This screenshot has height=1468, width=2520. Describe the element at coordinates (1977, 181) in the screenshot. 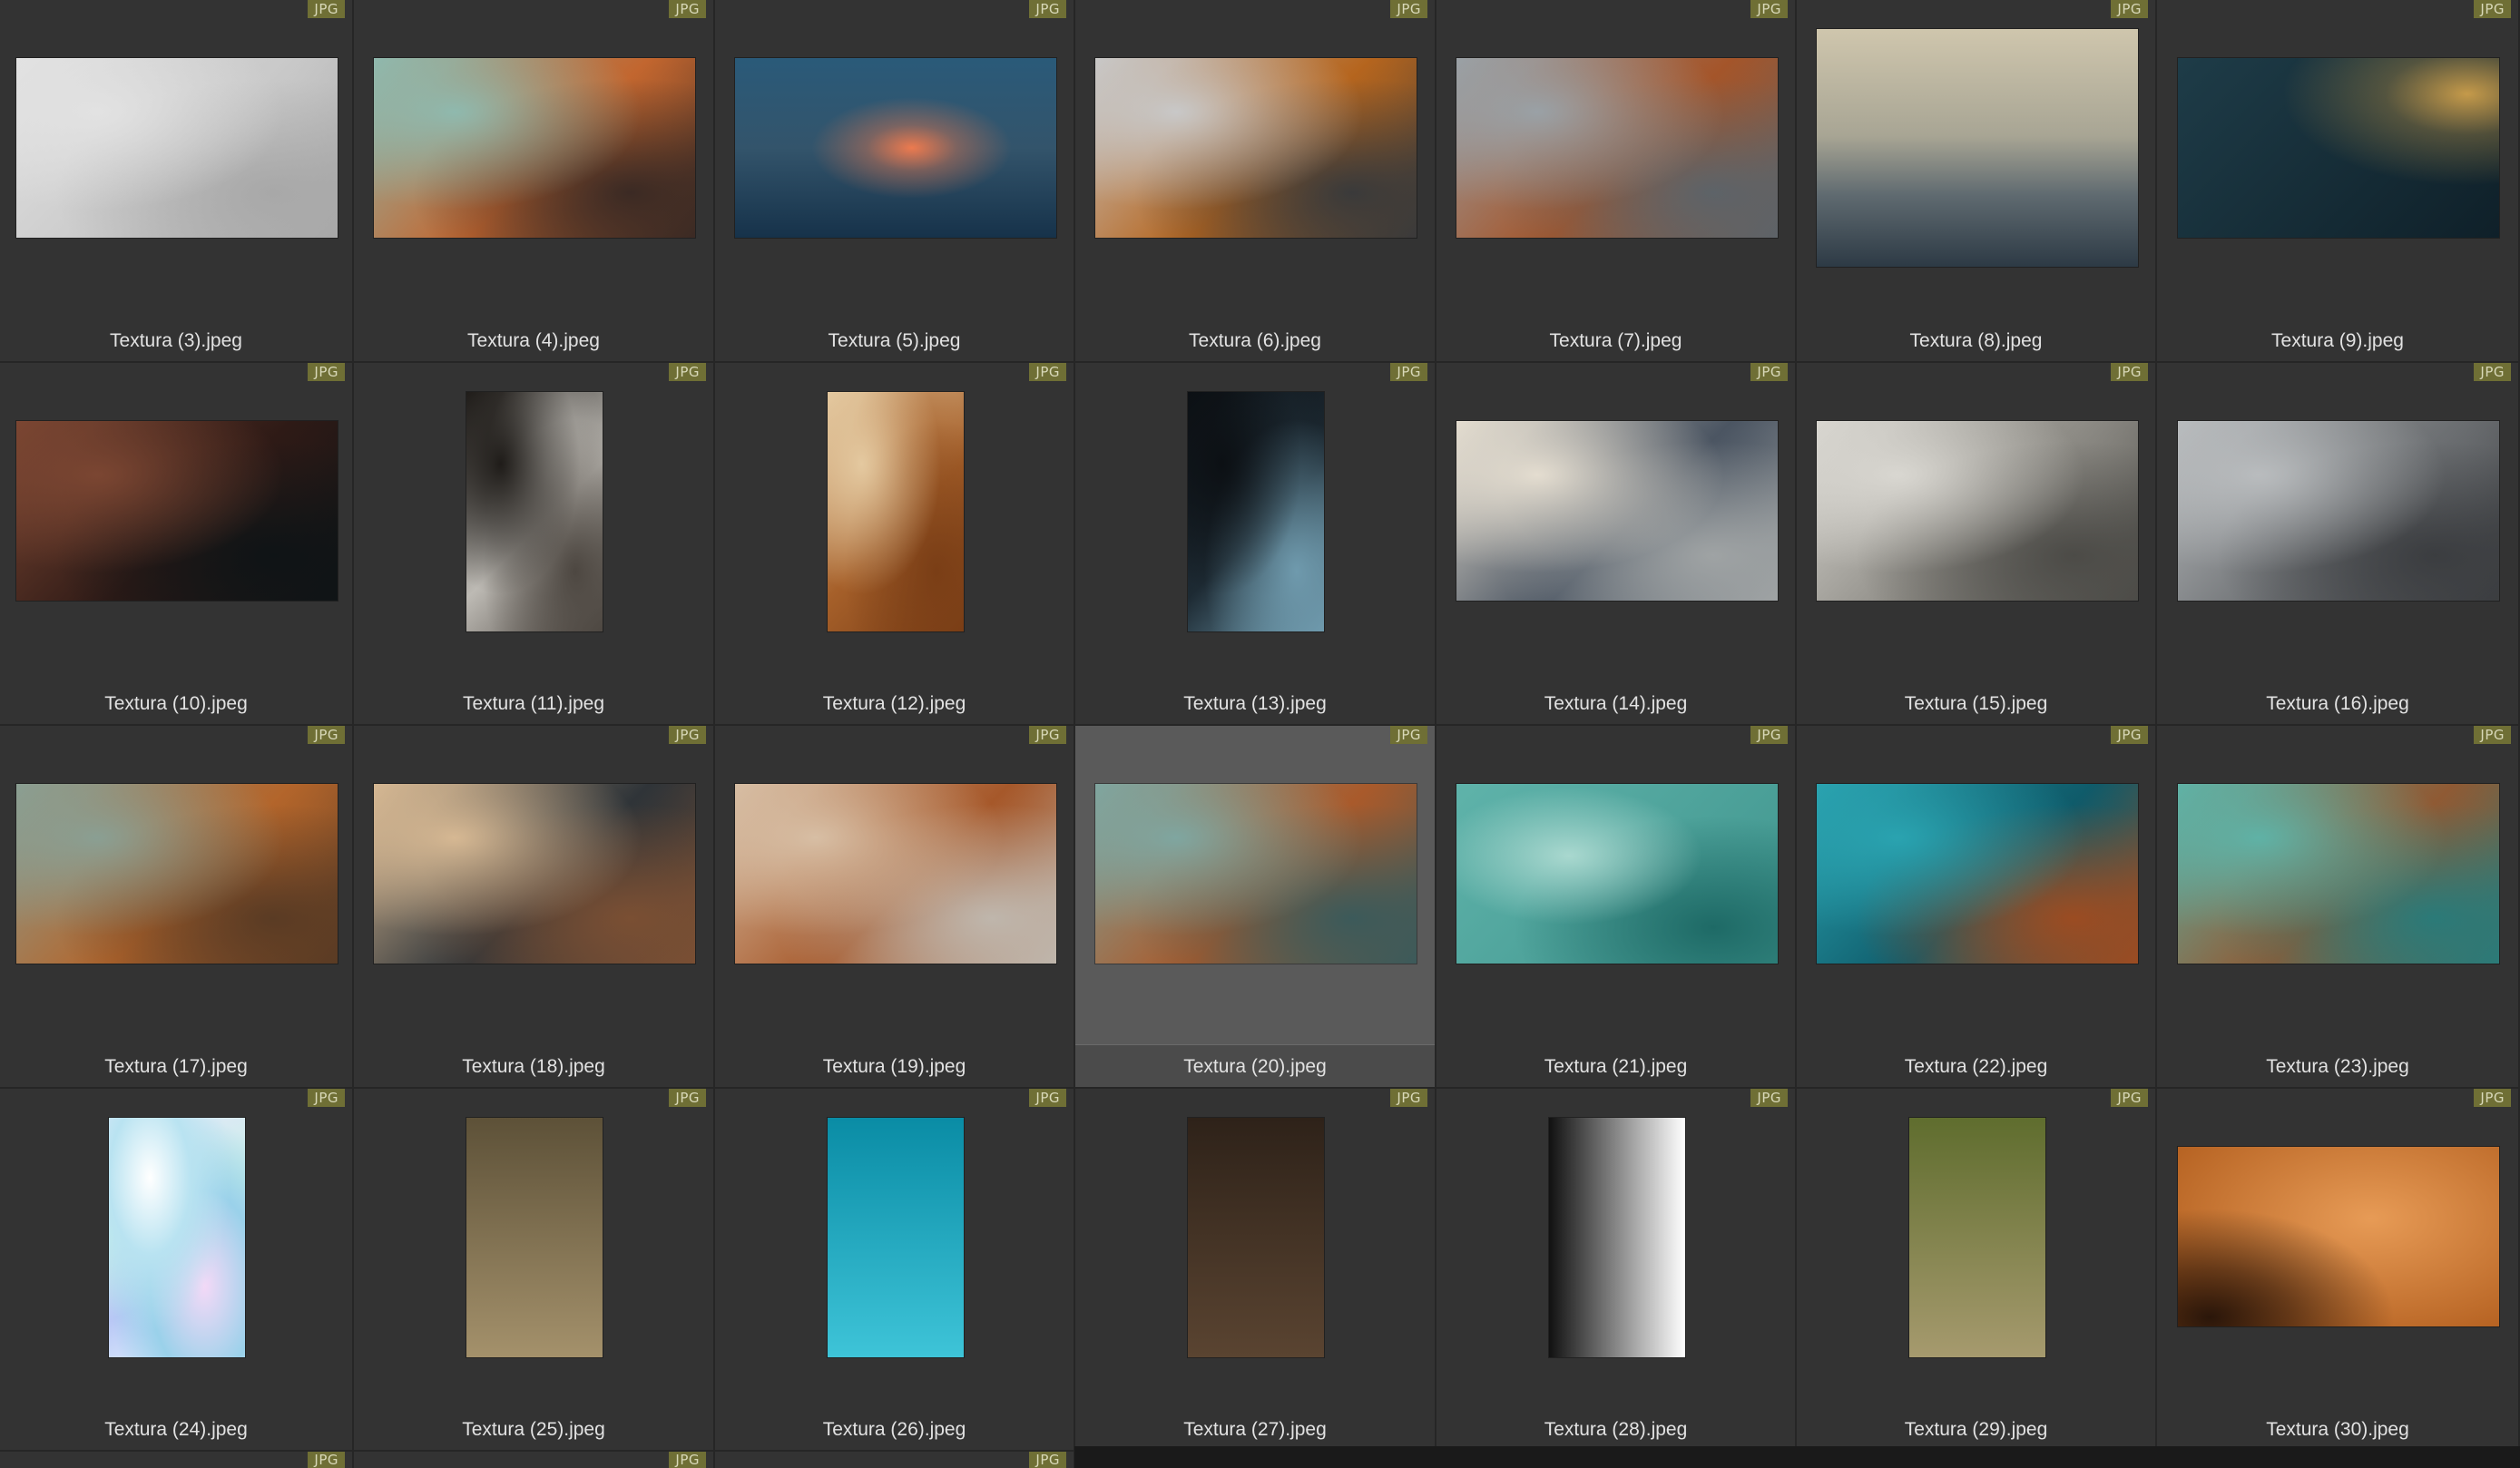

I see `thumbnail-cell: JPG Textura (8).jpeg` at that location.